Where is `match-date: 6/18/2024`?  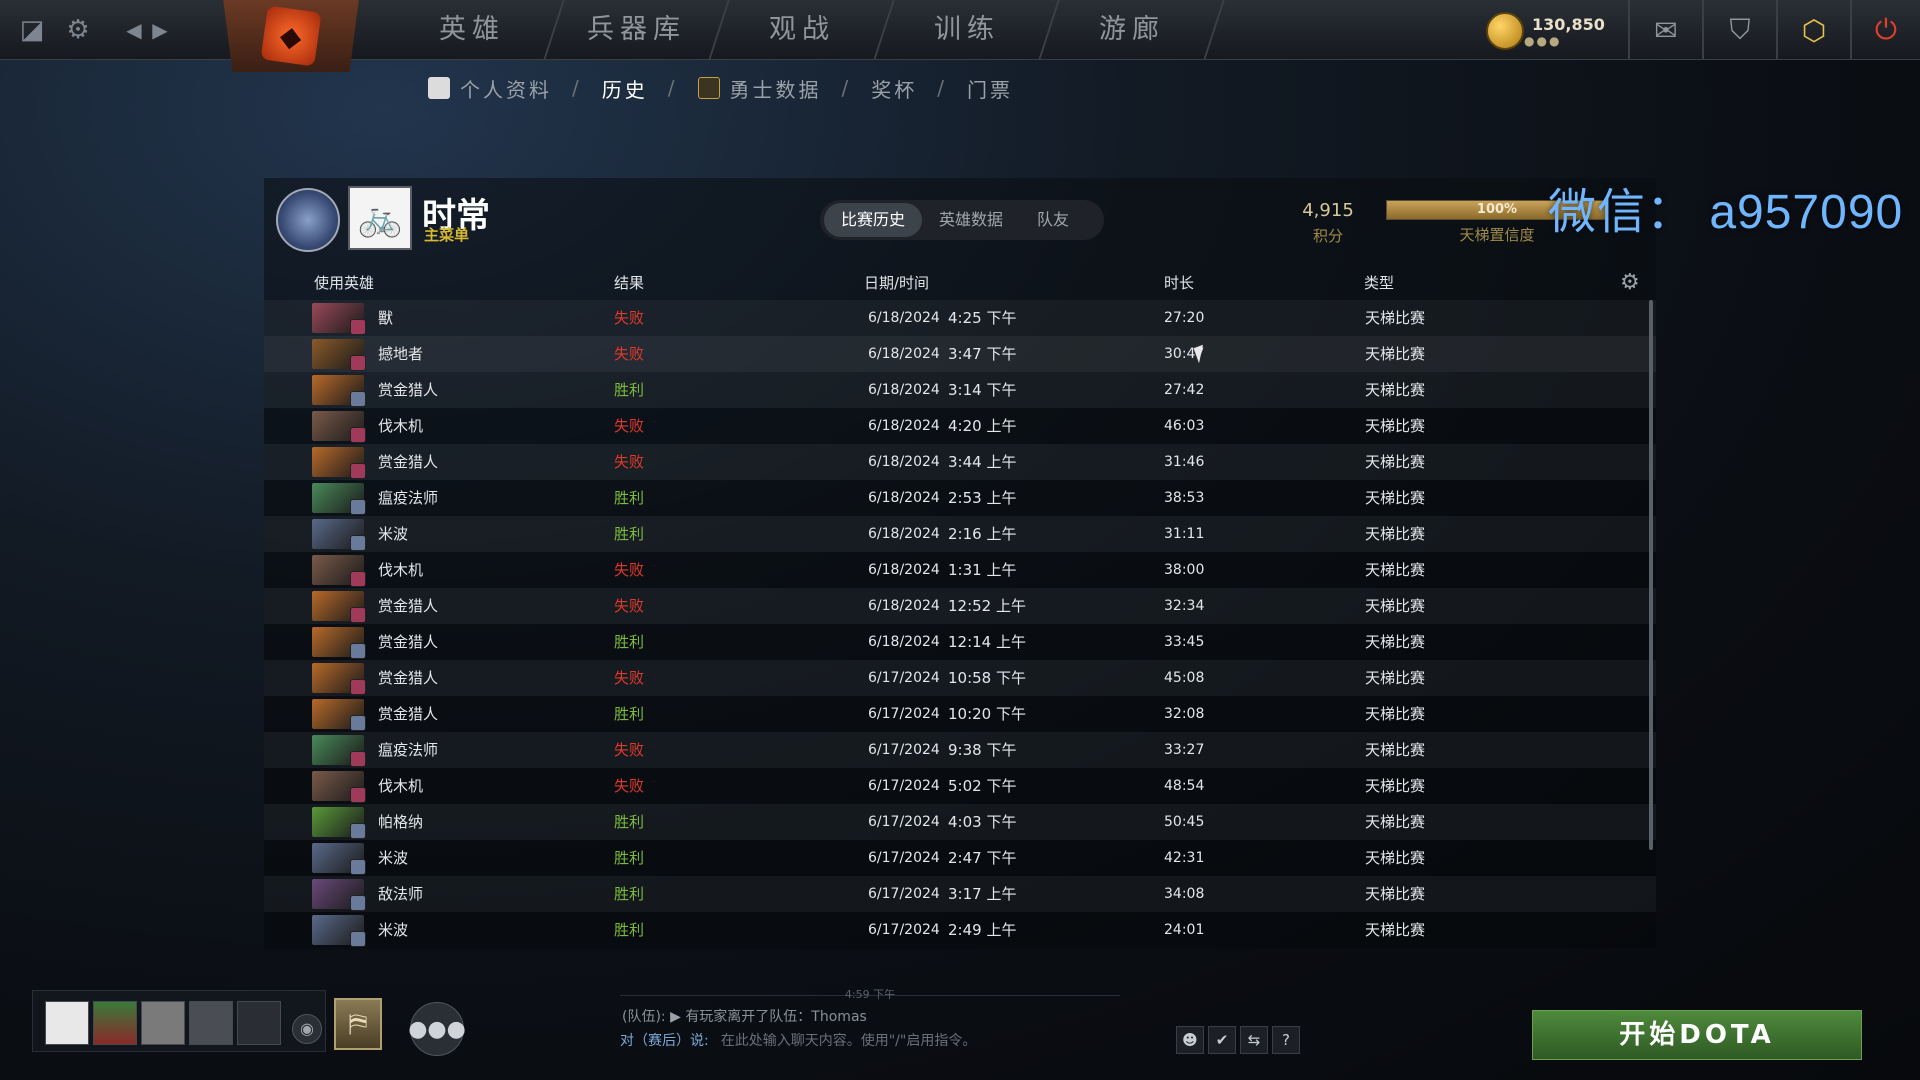 match-date: 6/18/2024 is located at coordinates (904, 318).